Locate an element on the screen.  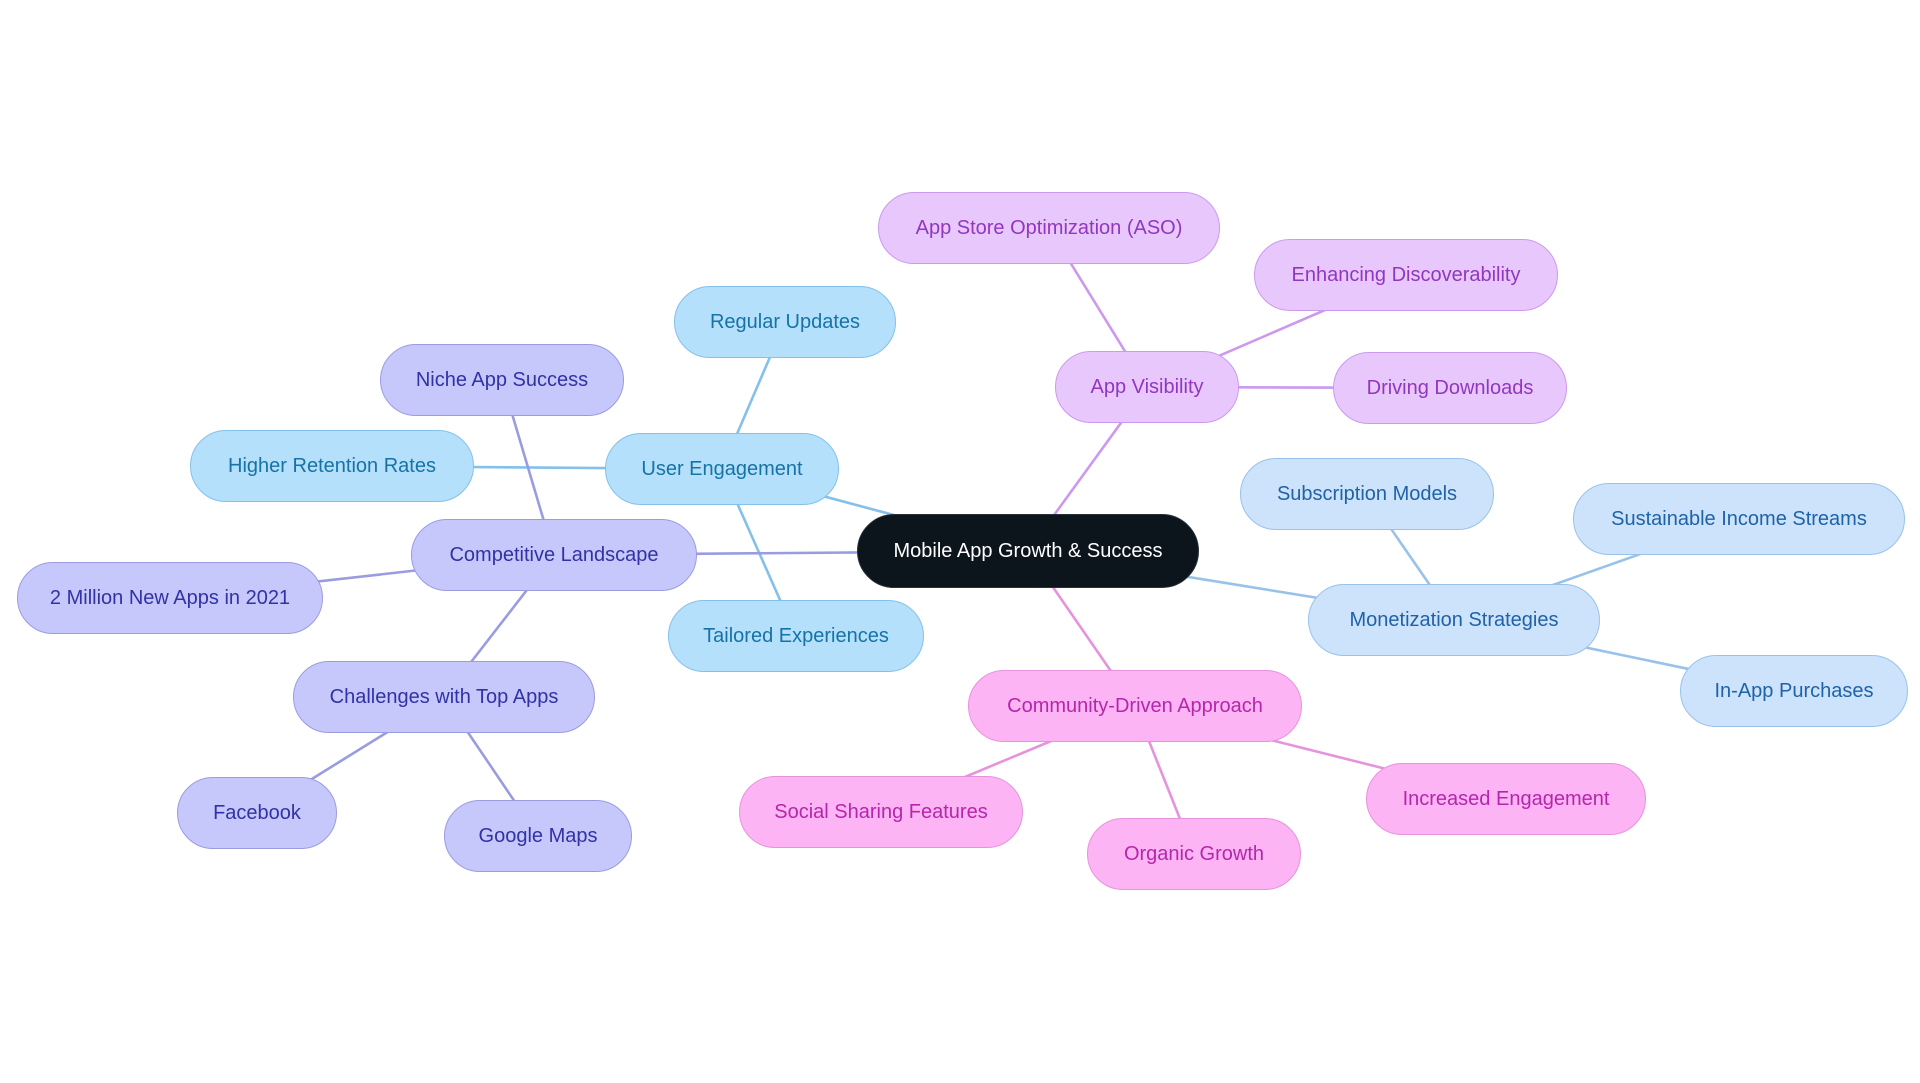
leaf-node-label: Niche App Success is located at coordinates (502, 379).